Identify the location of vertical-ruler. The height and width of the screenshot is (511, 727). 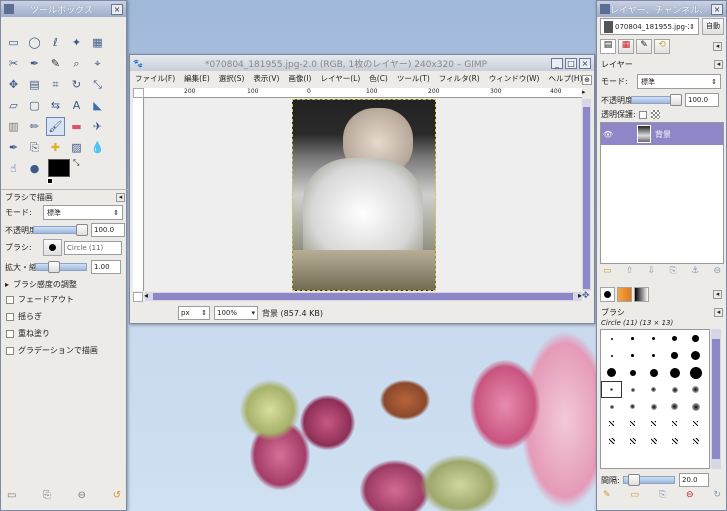
(138, 194).